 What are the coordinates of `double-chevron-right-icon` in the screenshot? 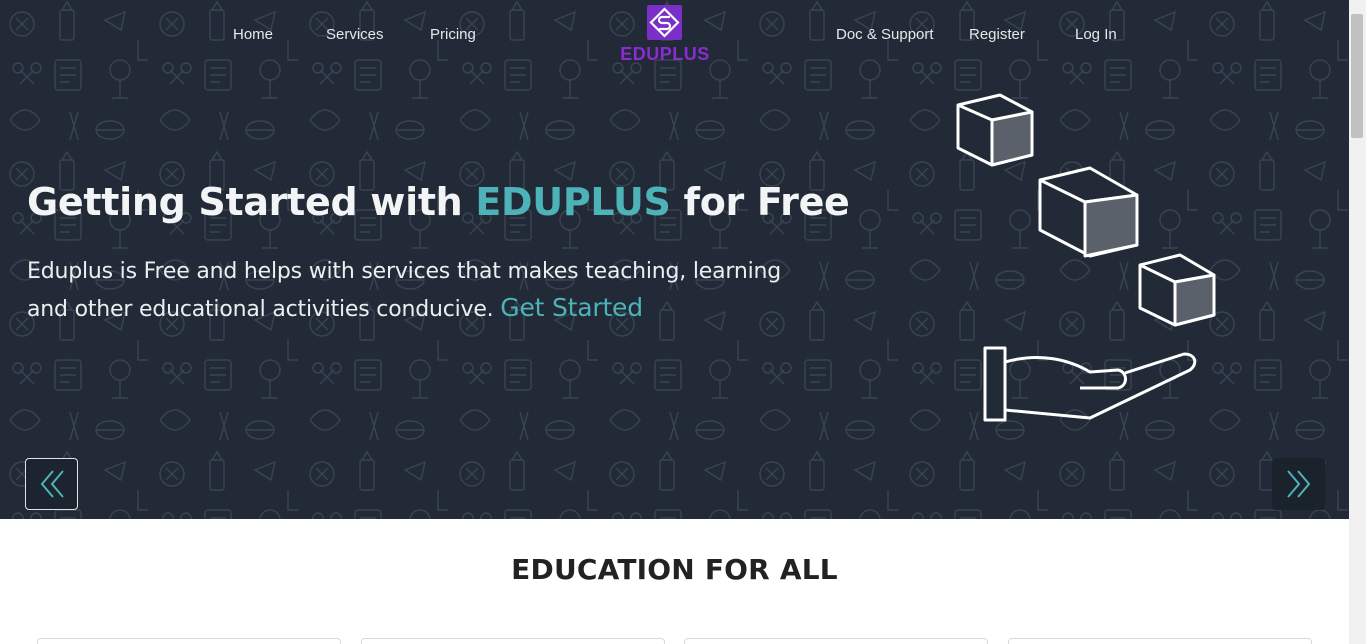 It's located at (1298, 484).